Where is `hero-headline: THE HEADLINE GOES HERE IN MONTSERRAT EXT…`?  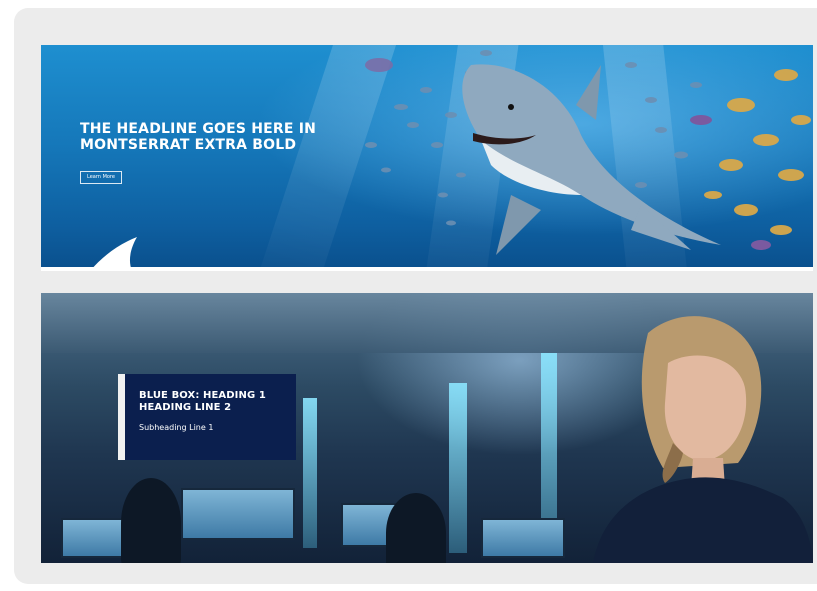 hero-headline: THE HEADLINE GOES HERE IN MONTSERRAT EXT… is located at coordinates (230, 137).